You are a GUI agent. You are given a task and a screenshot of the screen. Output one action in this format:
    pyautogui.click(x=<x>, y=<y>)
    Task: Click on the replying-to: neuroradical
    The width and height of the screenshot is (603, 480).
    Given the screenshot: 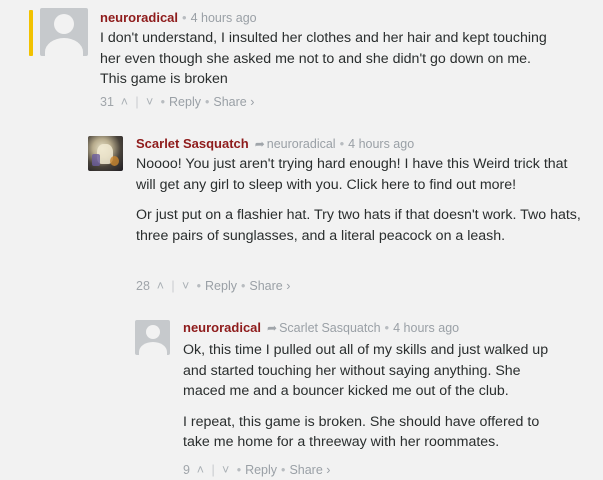 What is the action you would take?
    pyautogui.click(x=301, y=144)
    